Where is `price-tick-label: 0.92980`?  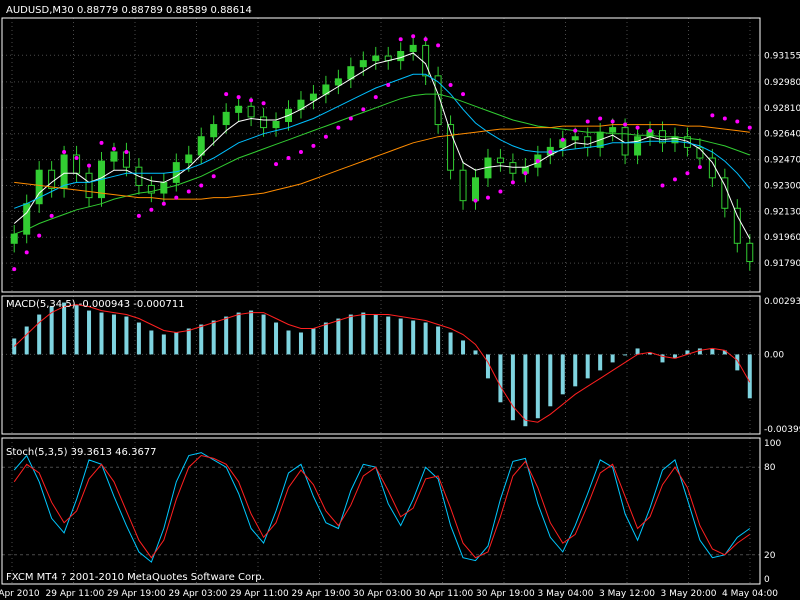 price-tick-label: 0.92980 is located at coordinates (782, 83).